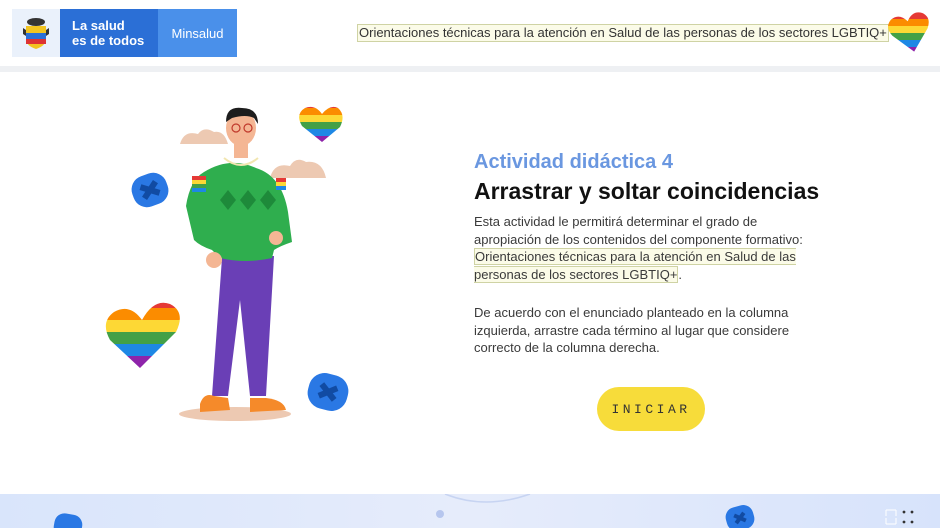 The width and height of the screenshot is (940, 528). I want to click on fullscreen-icon, so click(902, 517).